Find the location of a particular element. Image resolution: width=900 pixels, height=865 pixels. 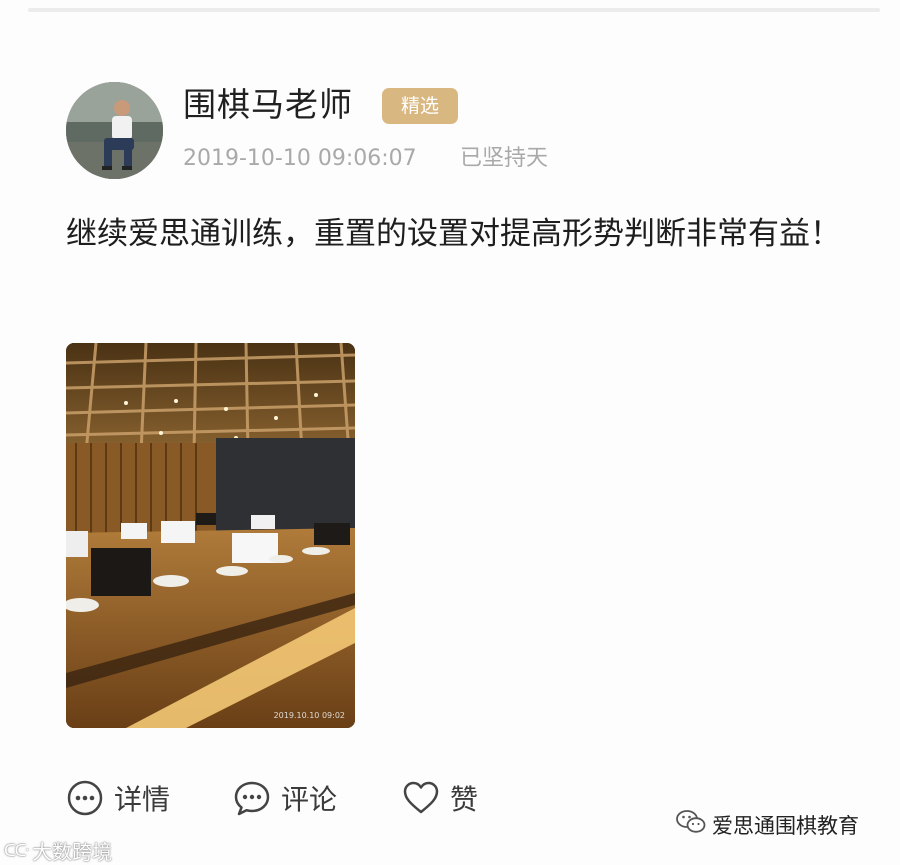

more-dots-circle-icon is located at coordinates (85, 798).